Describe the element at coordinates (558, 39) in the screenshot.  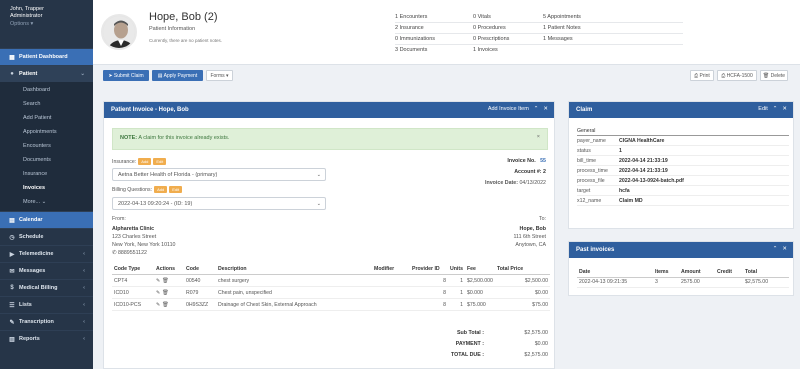
I see `stat-messages: 1 Messages` at that location.